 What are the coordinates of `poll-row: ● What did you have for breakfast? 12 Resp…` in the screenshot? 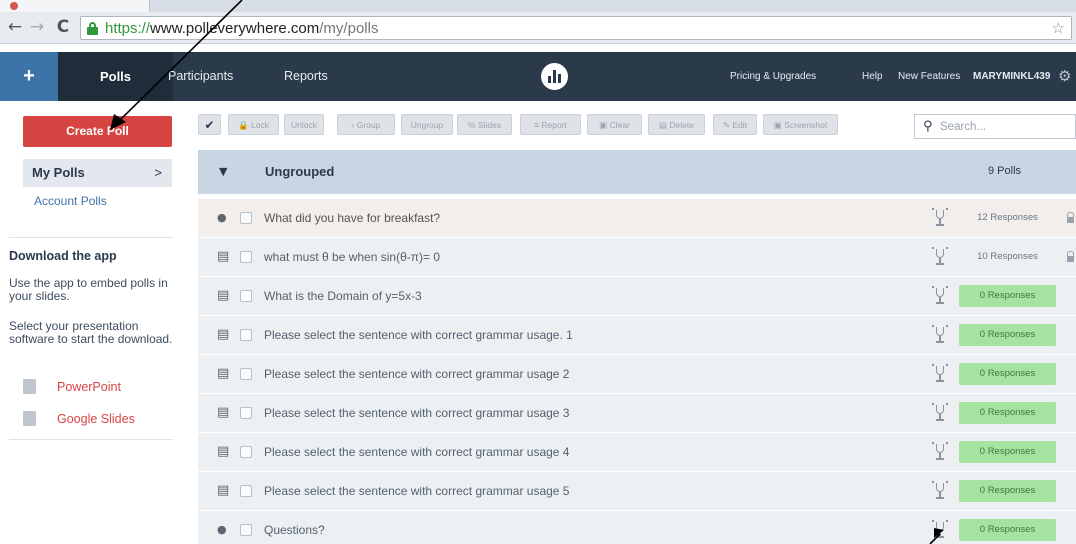 It's located at (637, 218).